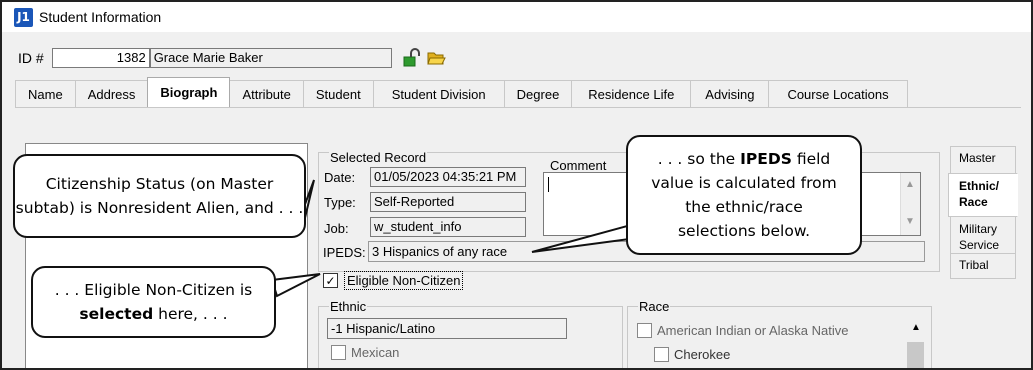  I want to click on student-name-field: Grace Marie Baker, so click(270, 58).